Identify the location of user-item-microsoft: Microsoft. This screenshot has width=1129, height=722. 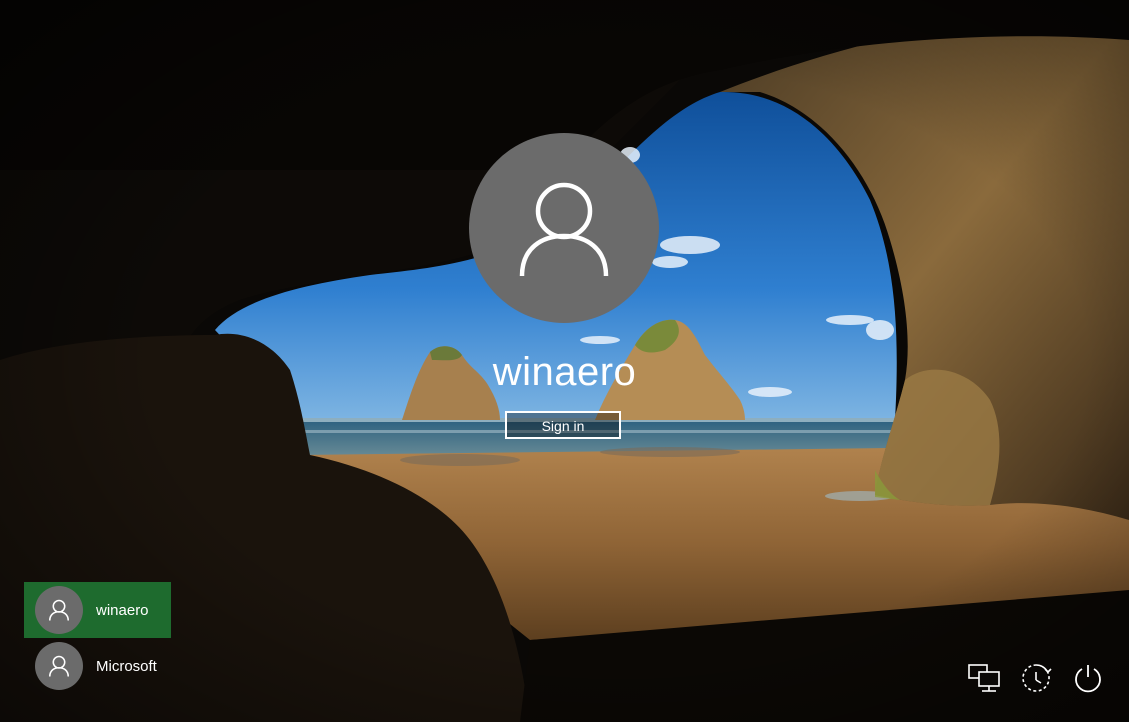
(97, 666).